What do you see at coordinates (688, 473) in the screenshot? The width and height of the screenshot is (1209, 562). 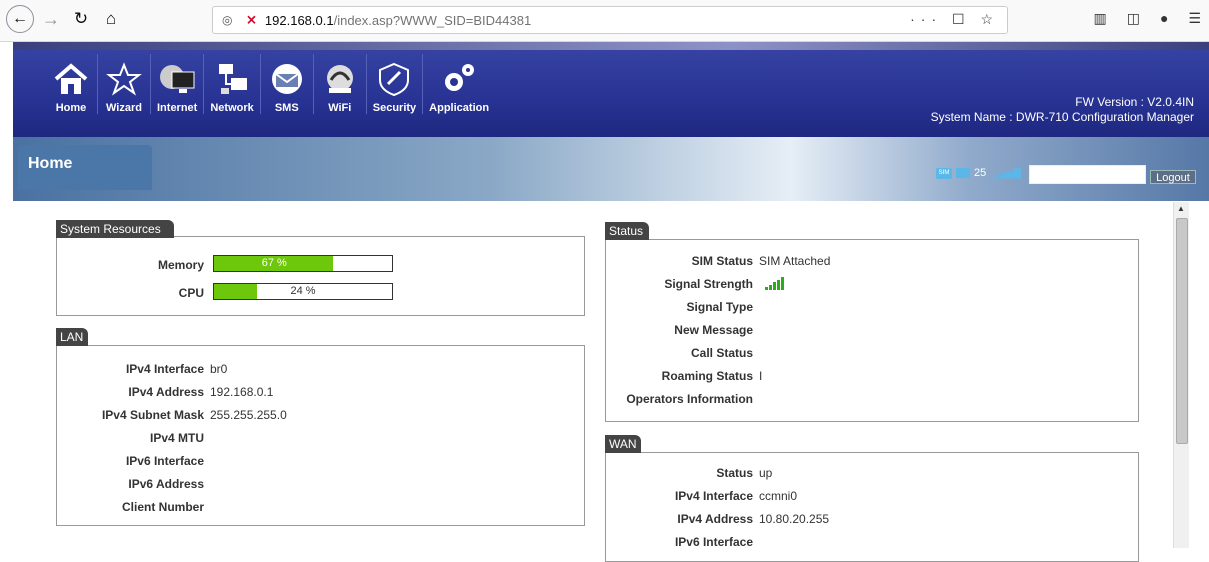 I see `wan-row: Status up` at bounding box center [688, 473].